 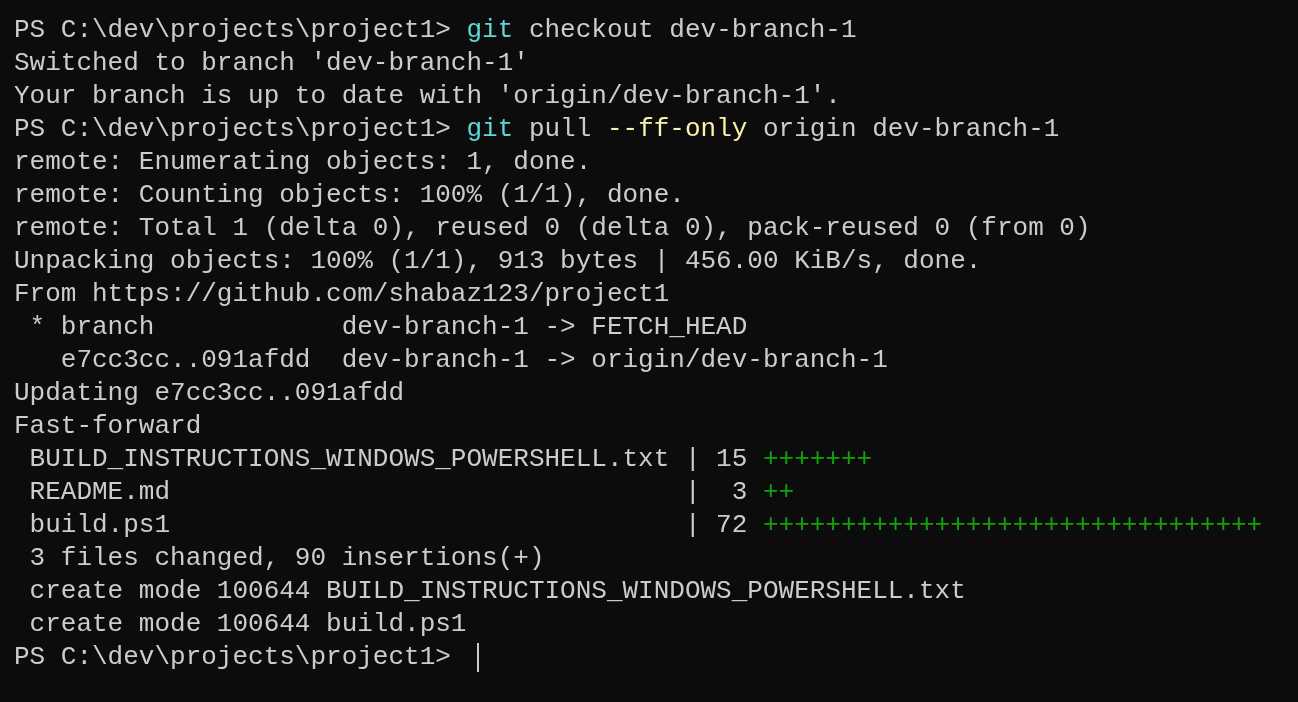 What do you see at coordinates (303, 162) in the screenshot?
I see `terminal-line: remote: Enumerating objects: 1, done.` at bounding box center [303, 162].